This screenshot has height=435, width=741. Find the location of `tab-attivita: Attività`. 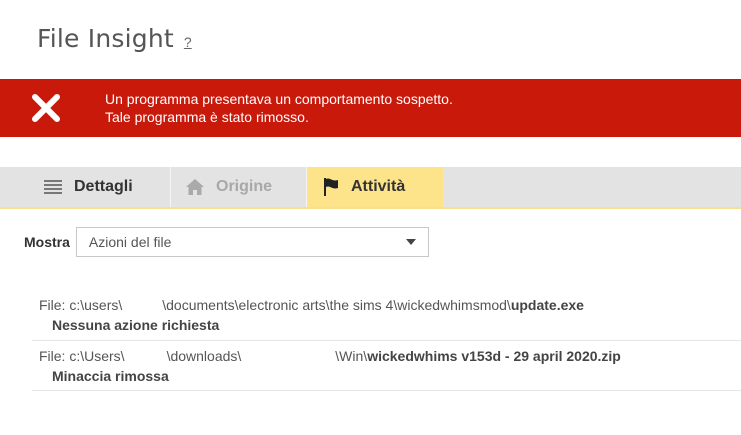

tab-attivita: Attività is located at coordinates (375, 187).